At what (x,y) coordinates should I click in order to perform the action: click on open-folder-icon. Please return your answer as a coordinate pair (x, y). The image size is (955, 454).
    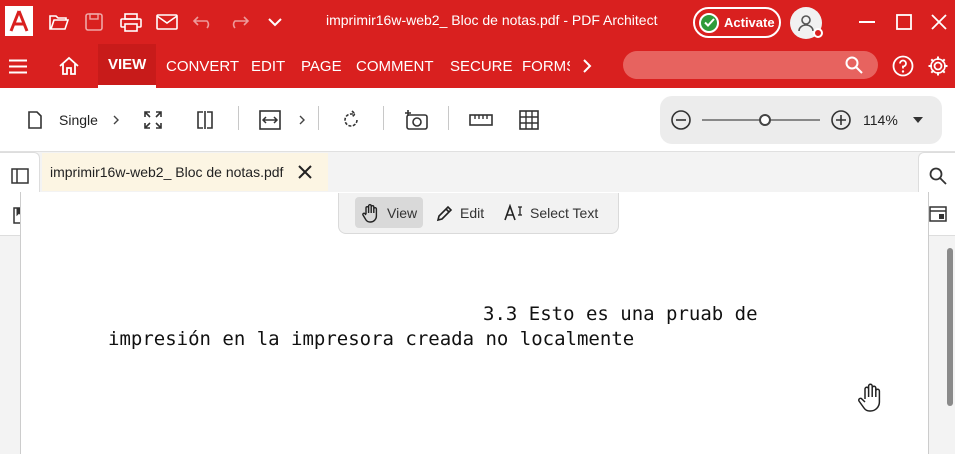
    Looking at the image, I should click on (59, 22).